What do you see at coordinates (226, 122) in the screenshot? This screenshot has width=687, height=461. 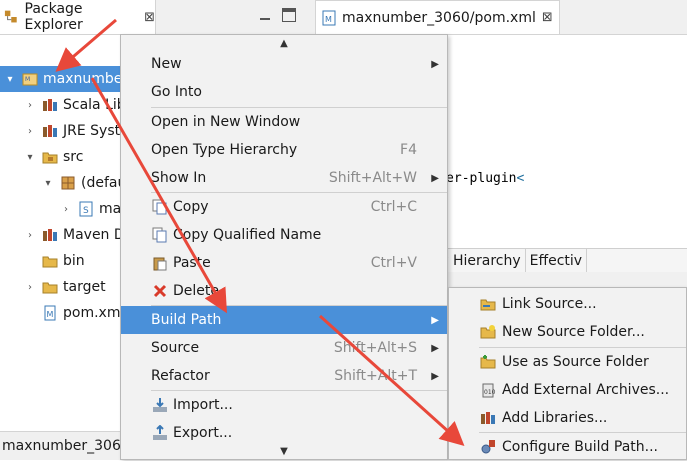 I see `menu-item-label: Open in New Window` at bounding box center [226, 122].